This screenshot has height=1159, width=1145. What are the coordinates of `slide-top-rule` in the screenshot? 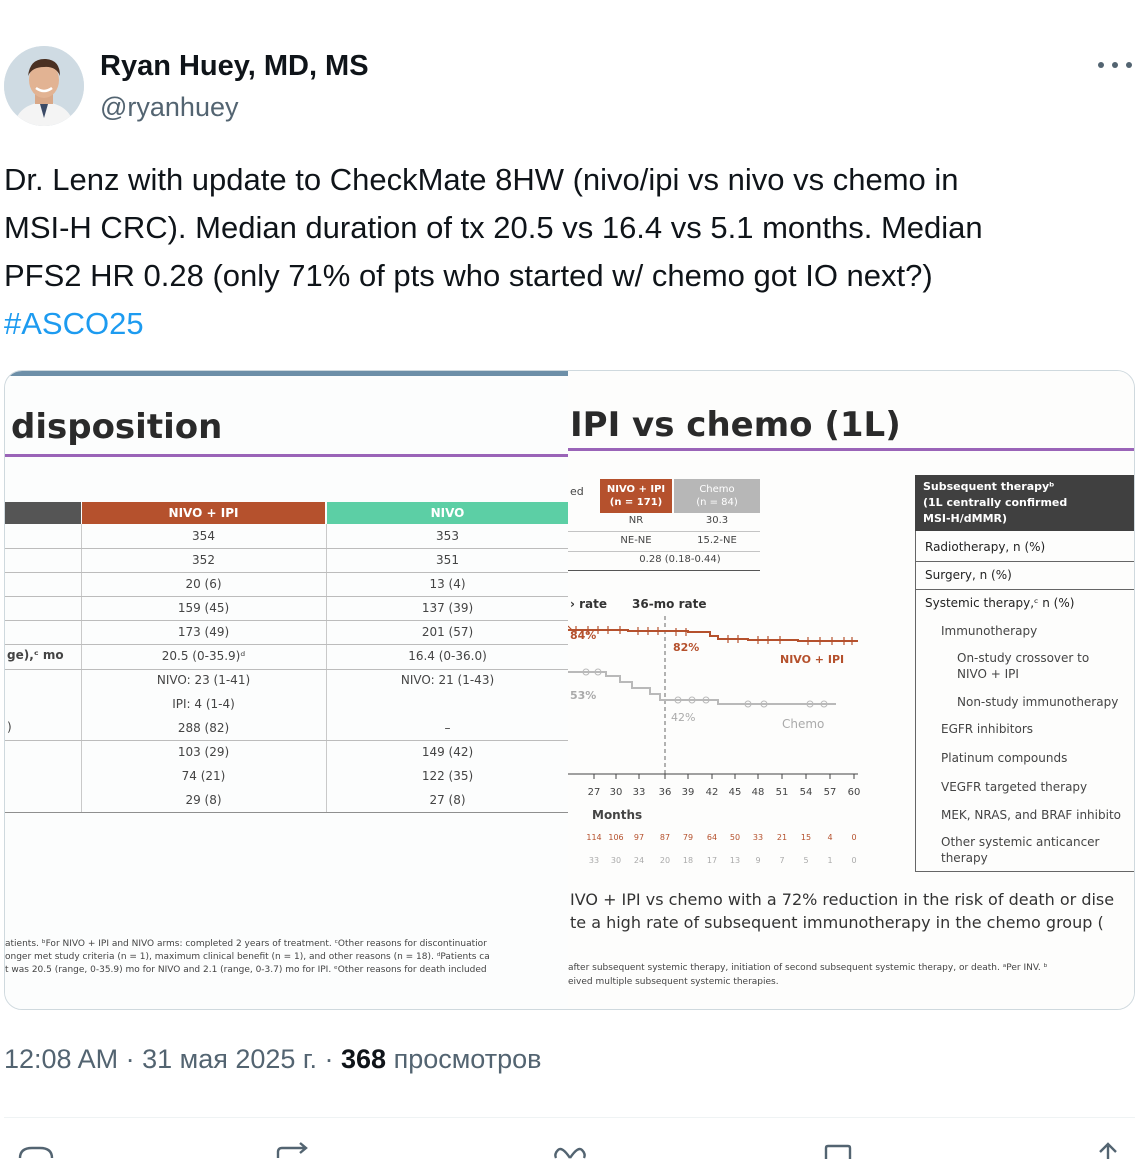 It's located at (286, 373).